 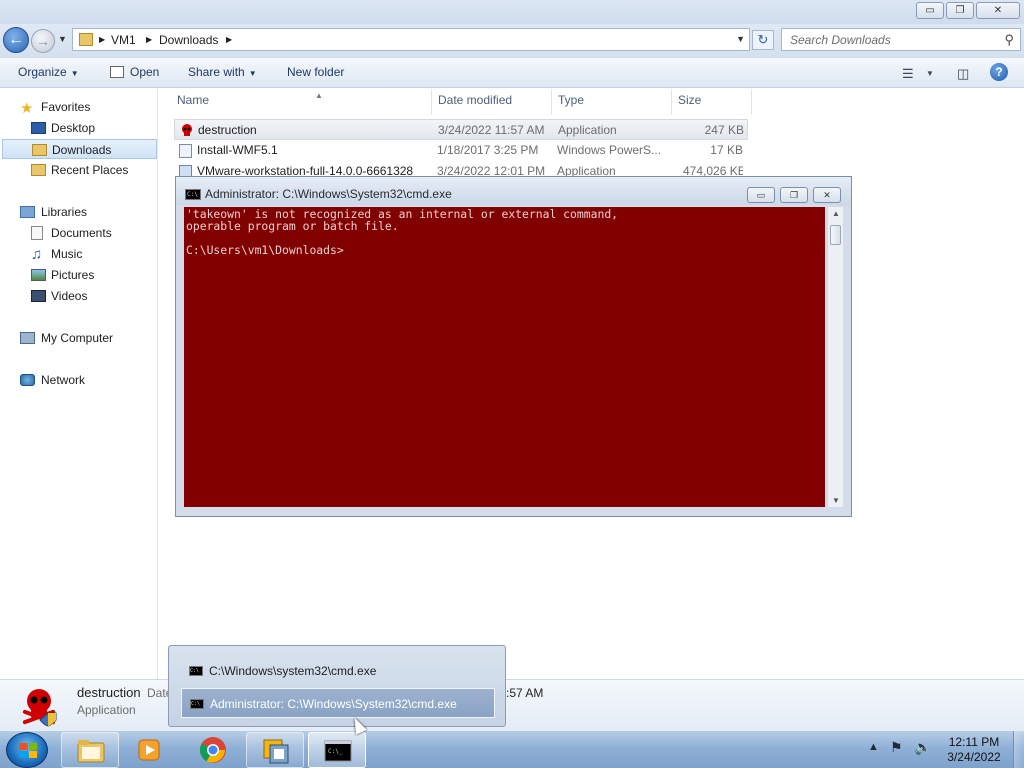 I want to click on breadcrumb-vm1: VM1, so click(x=123, y=40).